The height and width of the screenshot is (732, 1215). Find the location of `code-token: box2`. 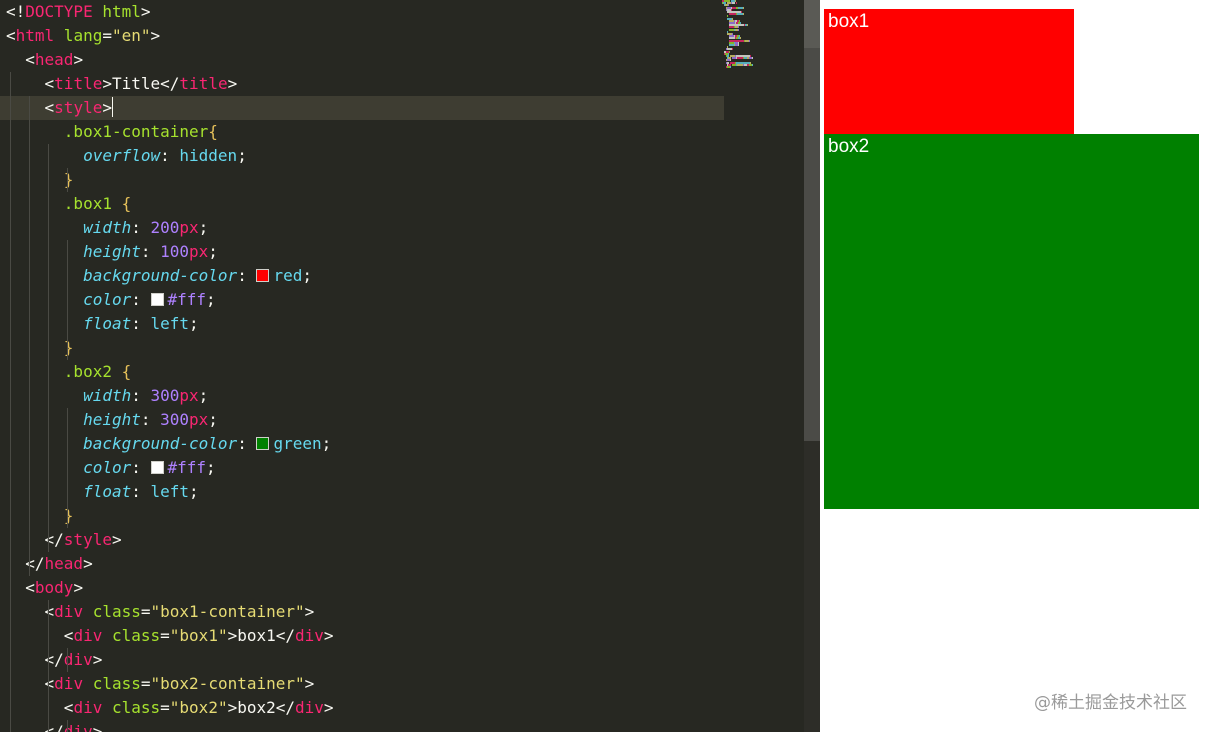

code-token: box2 is located at coordinates (256, 707).